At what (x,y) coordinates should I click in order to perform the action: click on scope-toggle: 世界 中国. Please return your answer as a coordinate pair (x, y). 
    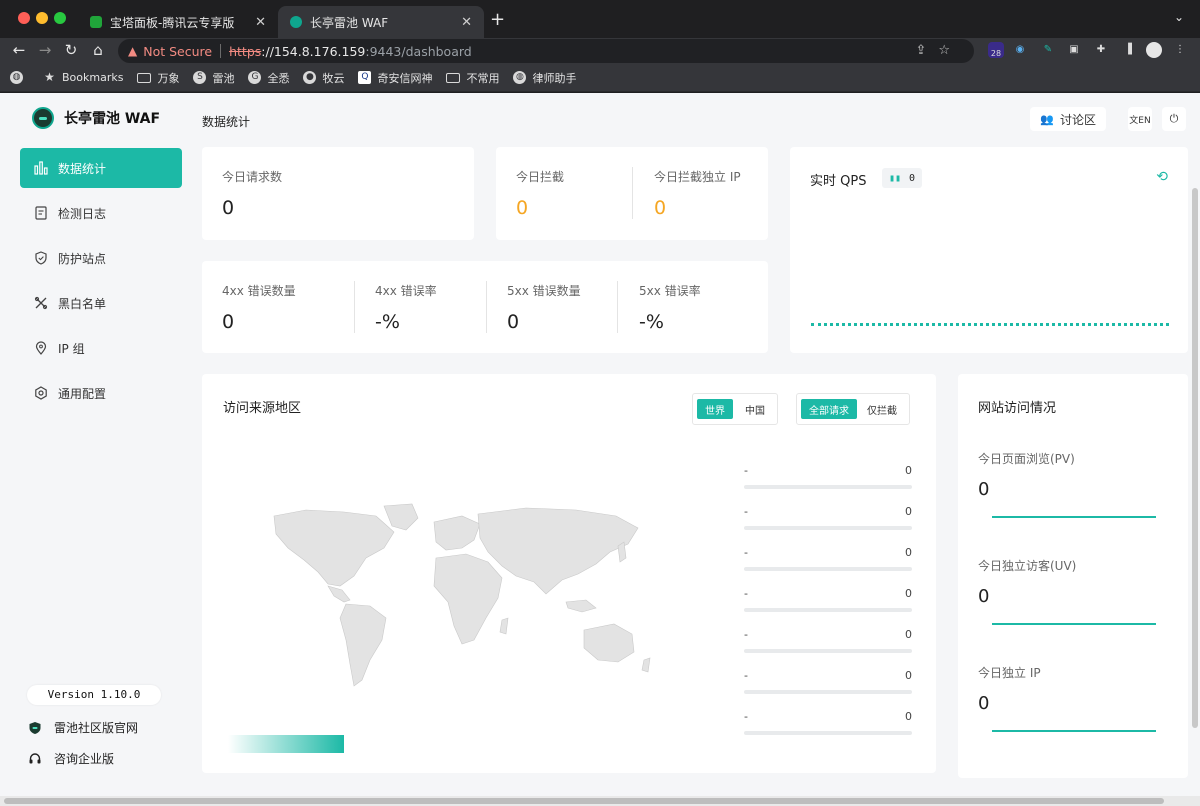
    Looking at the image, I should click on (735, 409).